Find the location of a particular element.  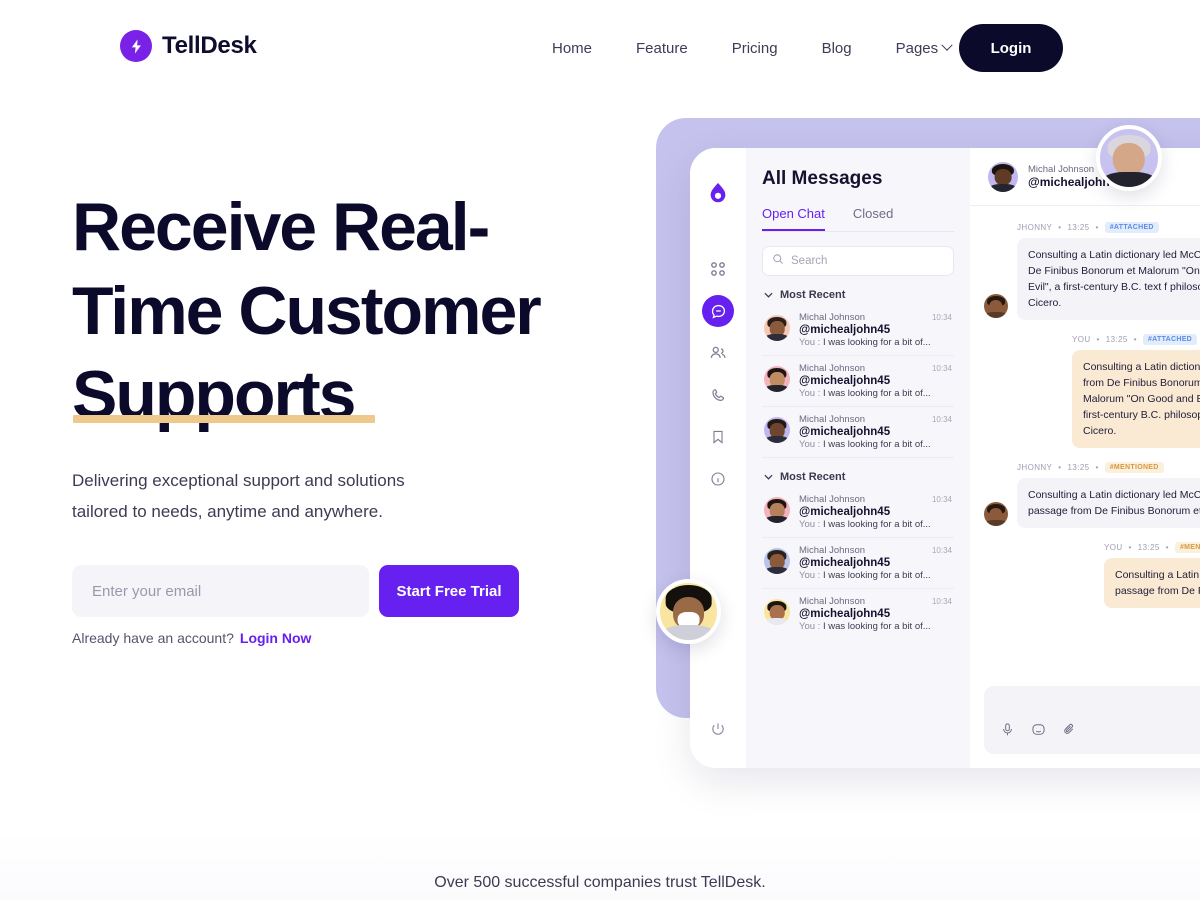

message-meta: YOU • 13:25 • #ATTACHED is located at coordinates (1136, 339).